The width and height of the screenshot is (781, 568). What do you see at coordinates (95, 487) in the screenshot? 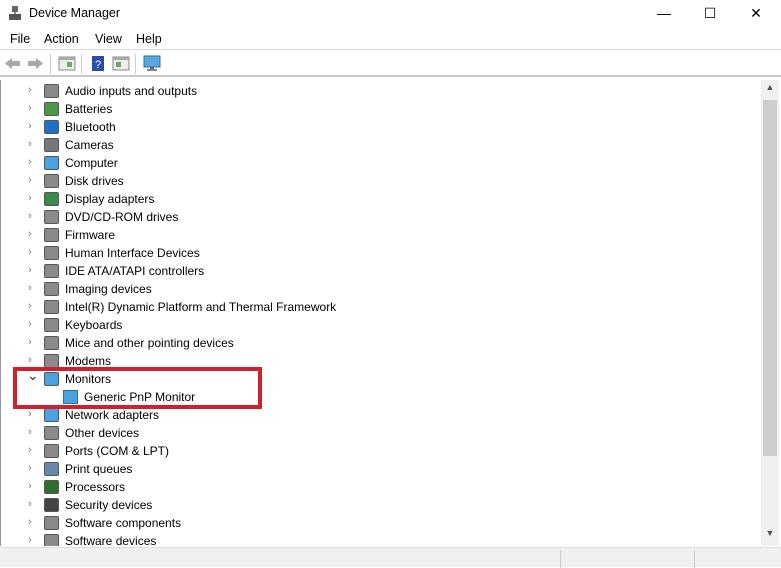
I see `tree-item-label: Processors` at bounding box center [95, 487].